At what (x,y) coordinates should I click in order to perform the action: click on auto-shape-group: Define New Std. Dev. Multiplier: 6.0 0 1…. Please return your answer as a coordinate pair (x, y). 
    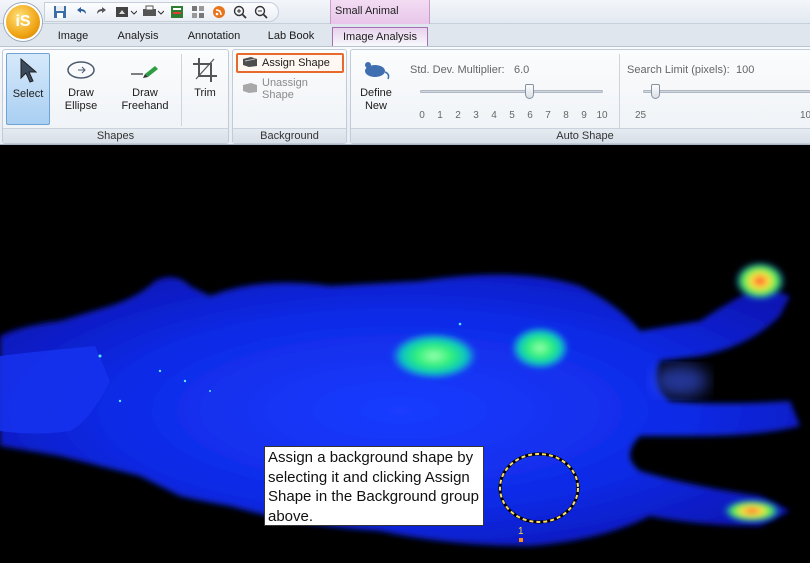
    Looking at the image, I should click on (580, 96).